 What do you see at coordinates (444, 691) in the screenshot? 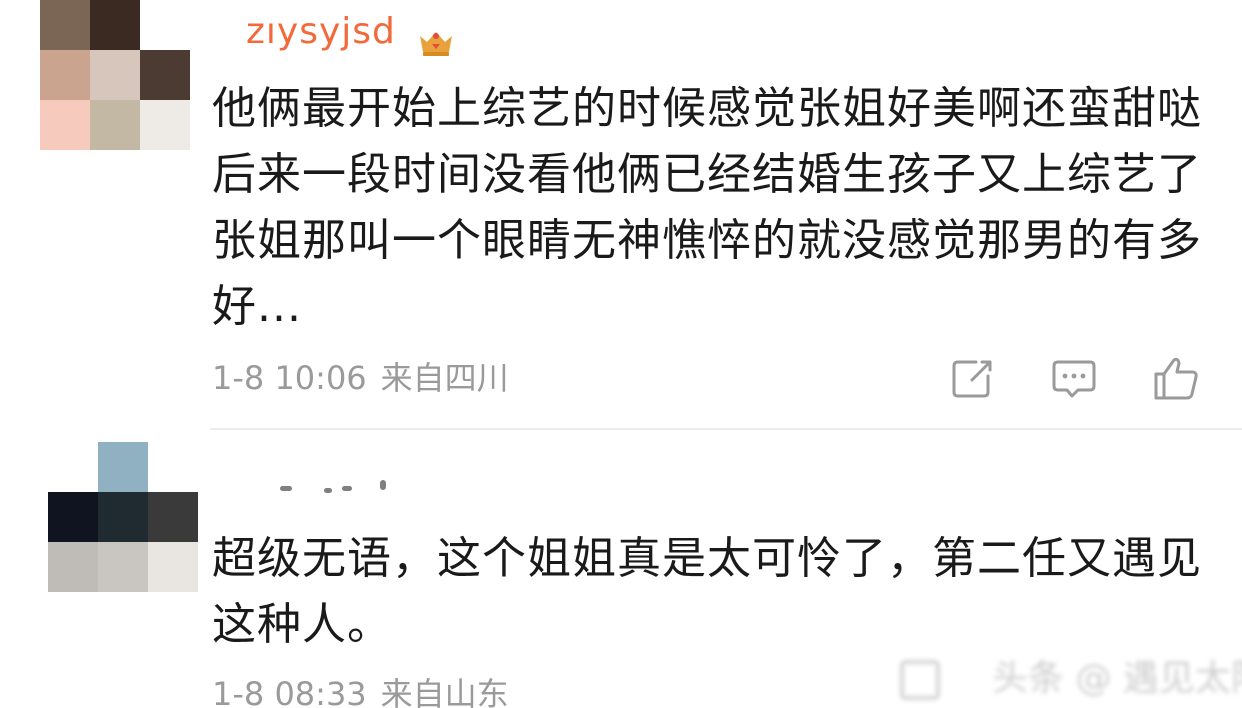
I see `comment-location: 来自山东` at bounding box center [444, 691].